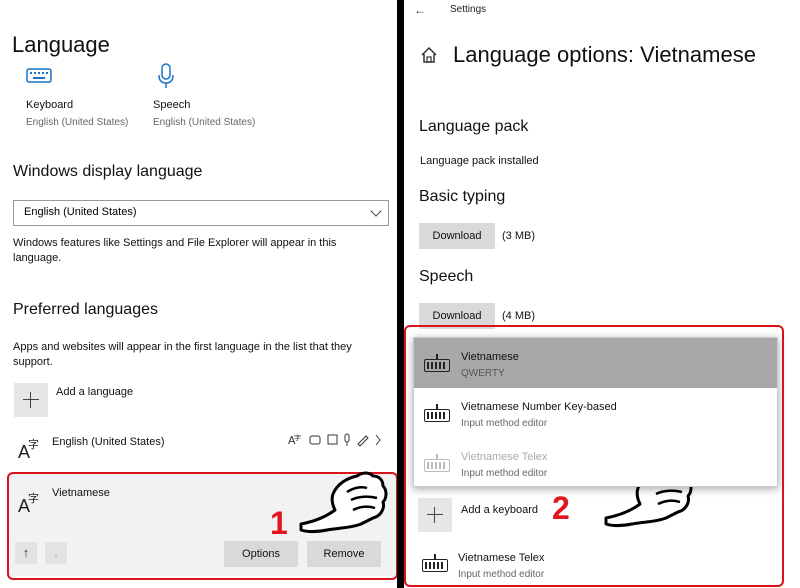 Image resolution: width=800 pixels, height=588 pixels. What do you see at coordinates (28, 450) in the screenshot?
I see `language-icon: A字` at bounding box center [28, 450].